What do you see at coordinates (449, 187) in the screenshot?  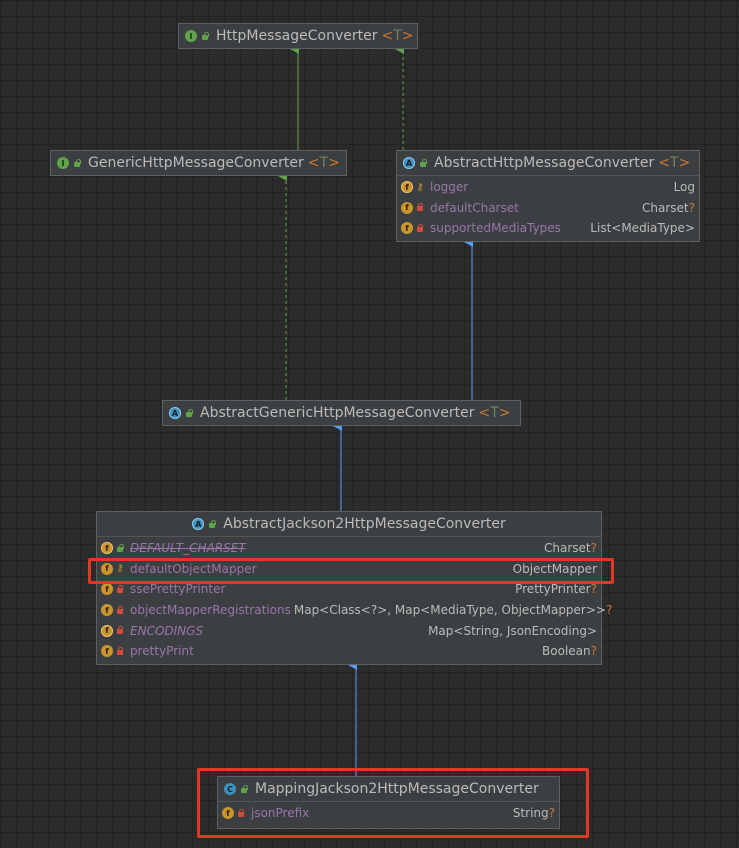 I see `field-name: logger` at bounding box center [449, 187].